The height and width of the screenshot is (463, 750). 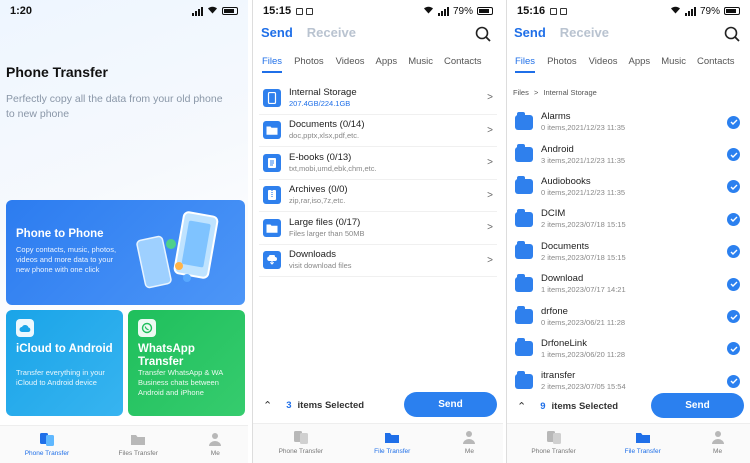 What do you see at coordinates (64, 349) in the screenshot?
I see `card-title: iCloud to Android` at bounding box center [64, 349].